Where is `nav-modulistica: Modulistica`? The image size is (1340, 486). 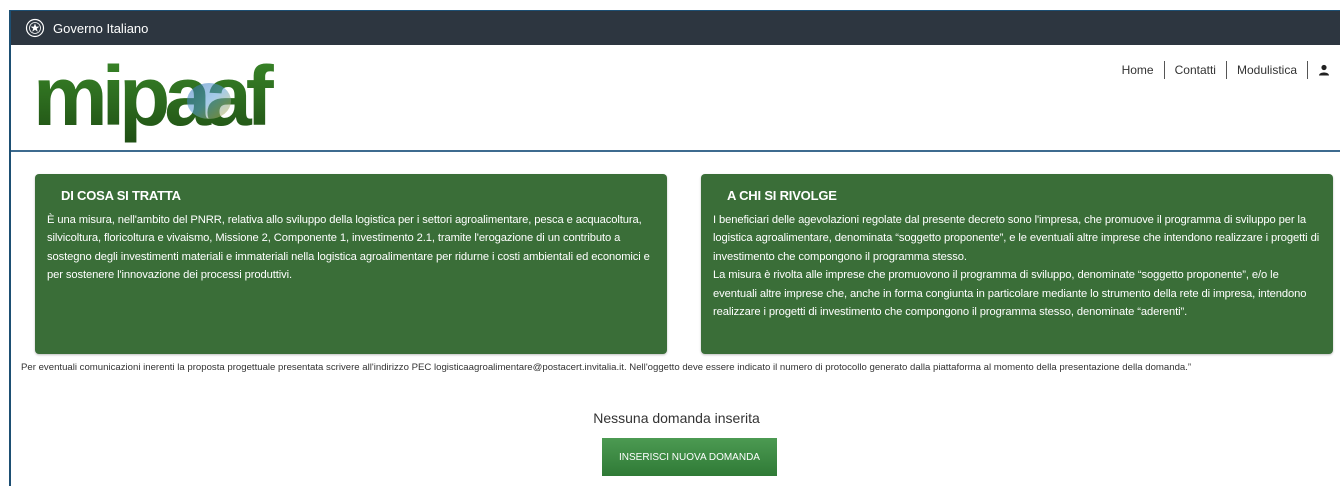
nav-modulistica: Modulistica is located at coordinates (1267, 70).